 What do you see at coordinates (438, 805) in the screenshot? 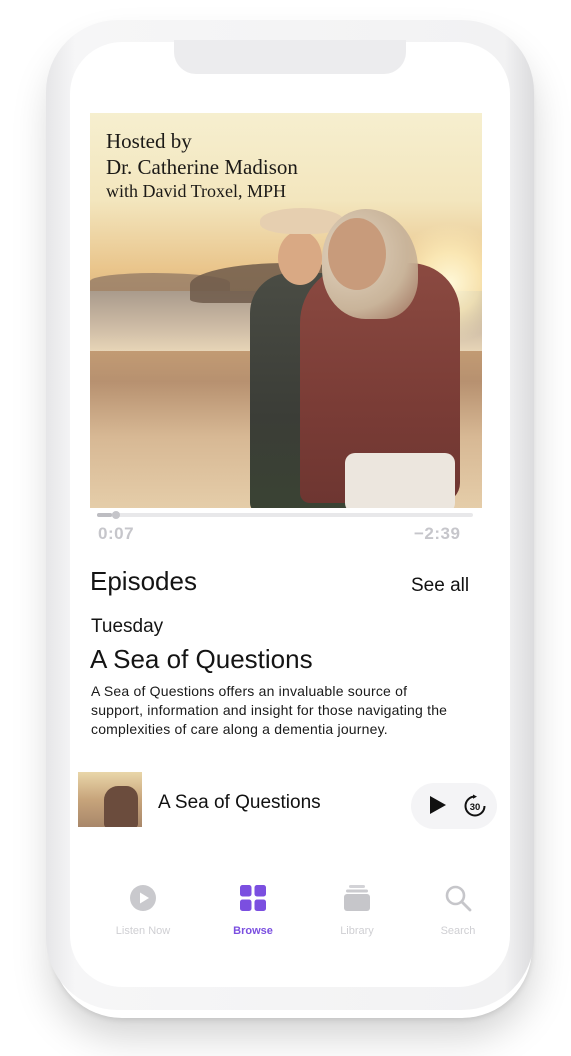
I see `play-icon` at bounding box center [438, 805].